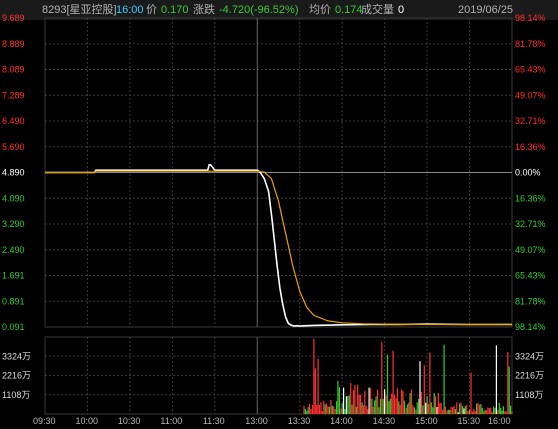 The height and width of the screenshot is (429, 558). What do you see at coordinates (16, 395) in the screenshot?
I see `volume-tick-label: 1108万` at bounding box center [16, 395].